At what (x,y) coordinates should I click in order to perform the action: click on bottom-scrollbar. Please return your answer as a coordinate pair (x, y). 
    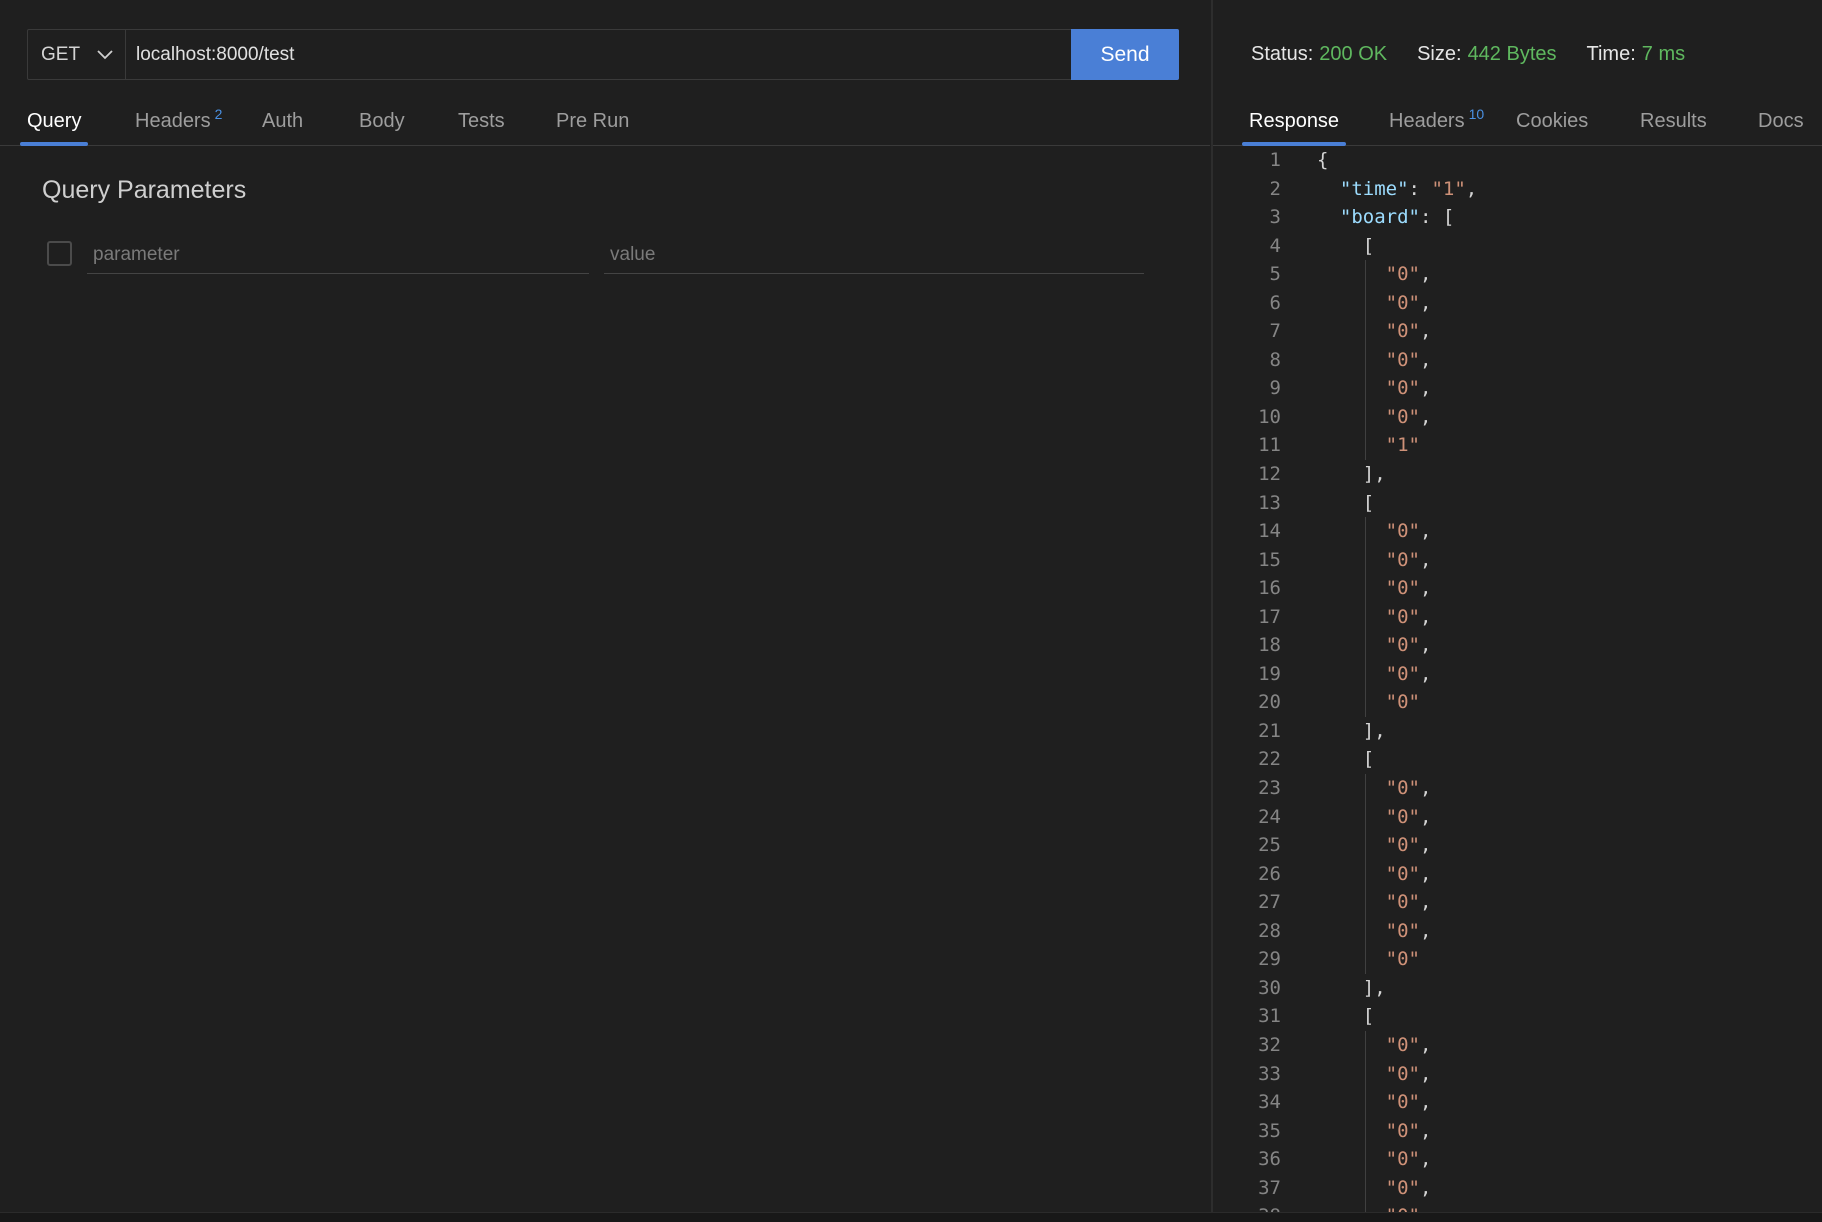
    Looking at the image, I should click on (911, 1217).